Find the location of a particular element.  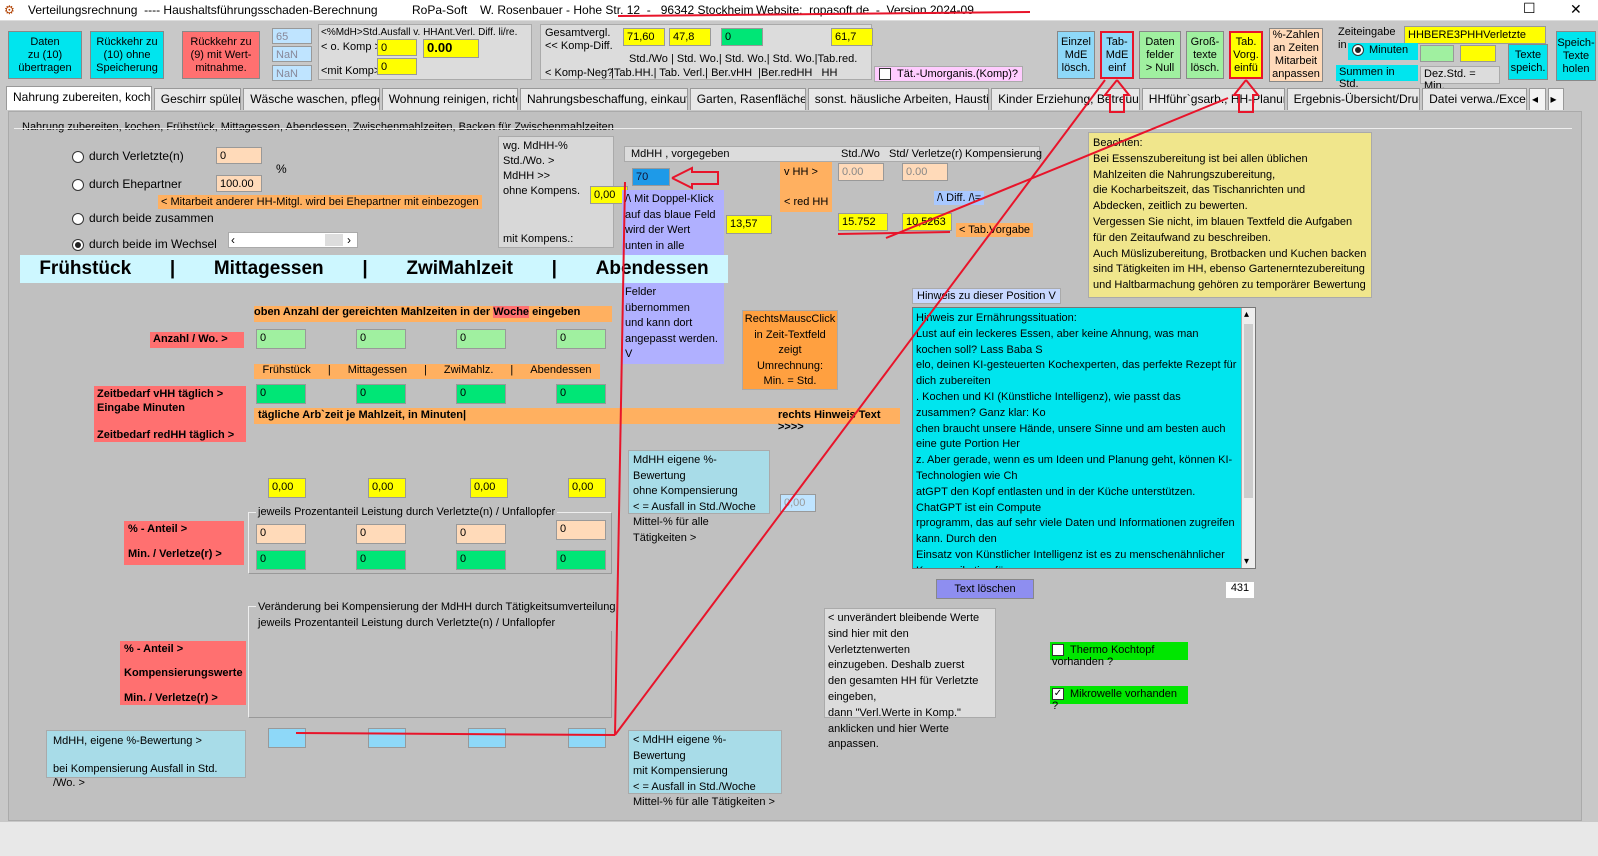

zeit-field-3: 0 is located at coordinates (481, 394).